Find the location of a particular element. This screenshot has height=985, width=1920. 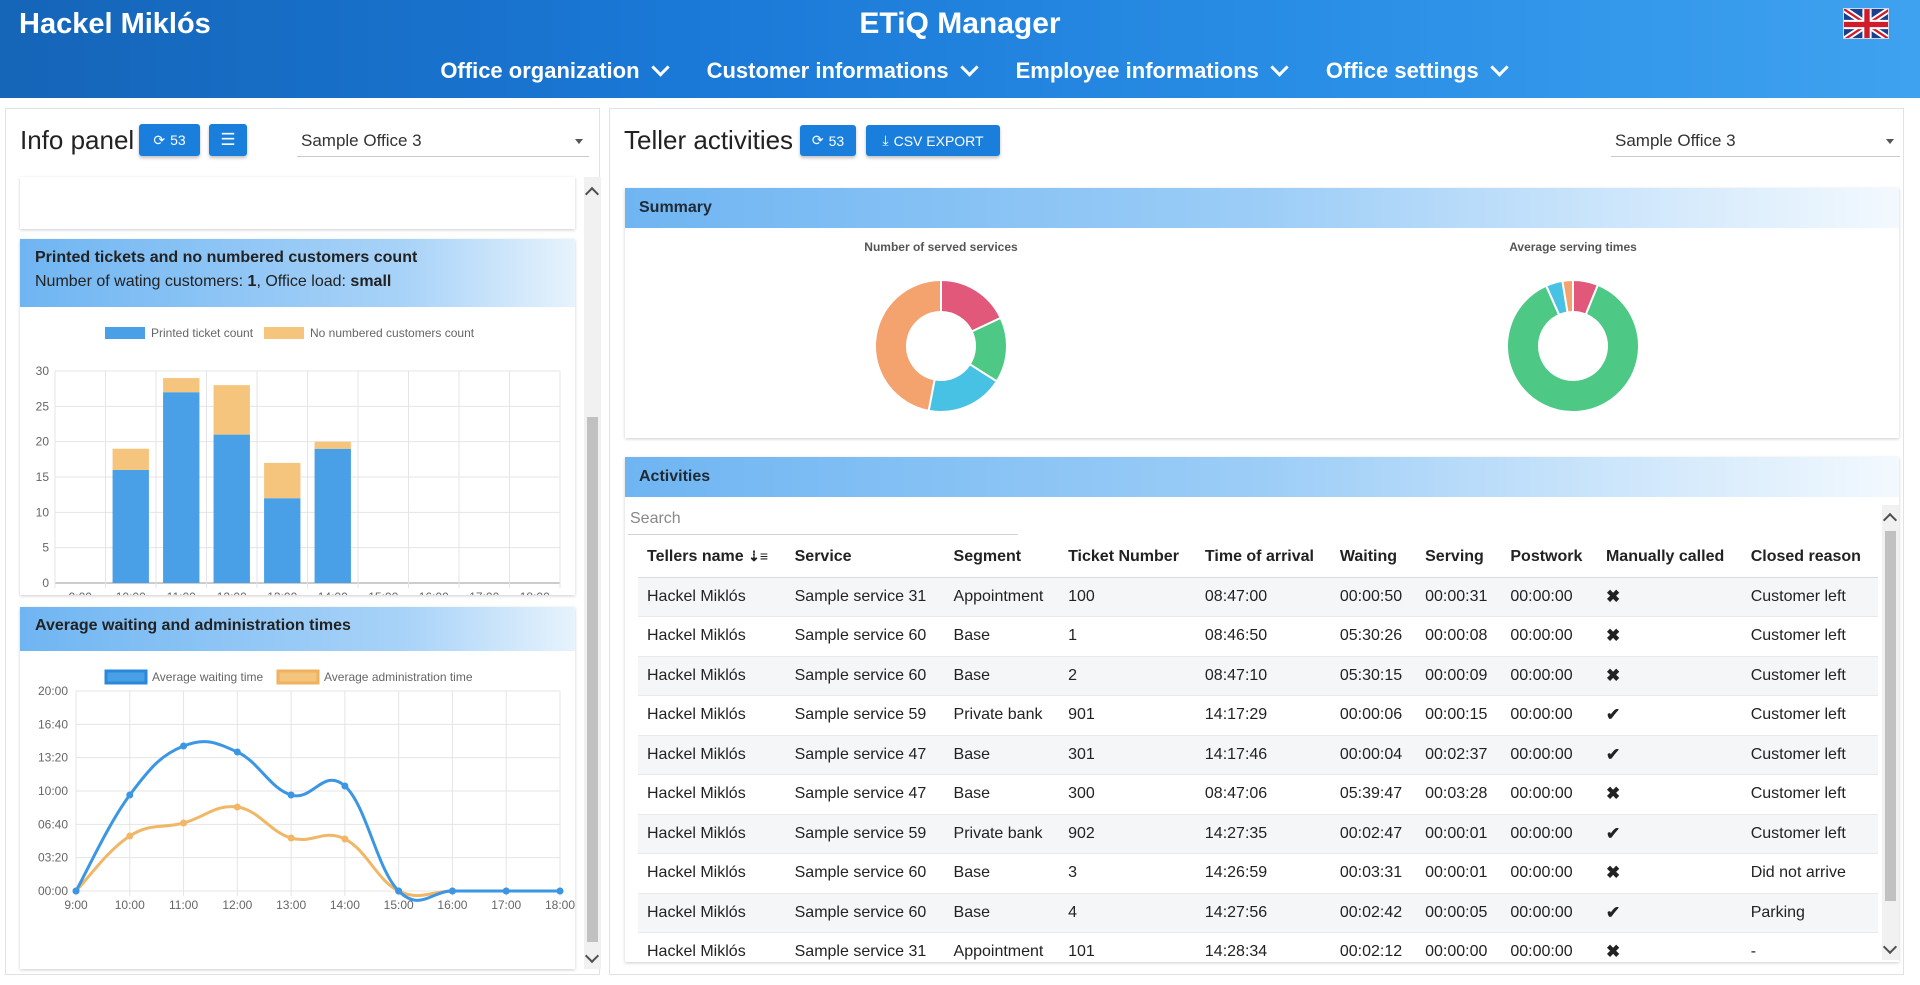

activities-scrollbar is located at coordinates (1890, 732).